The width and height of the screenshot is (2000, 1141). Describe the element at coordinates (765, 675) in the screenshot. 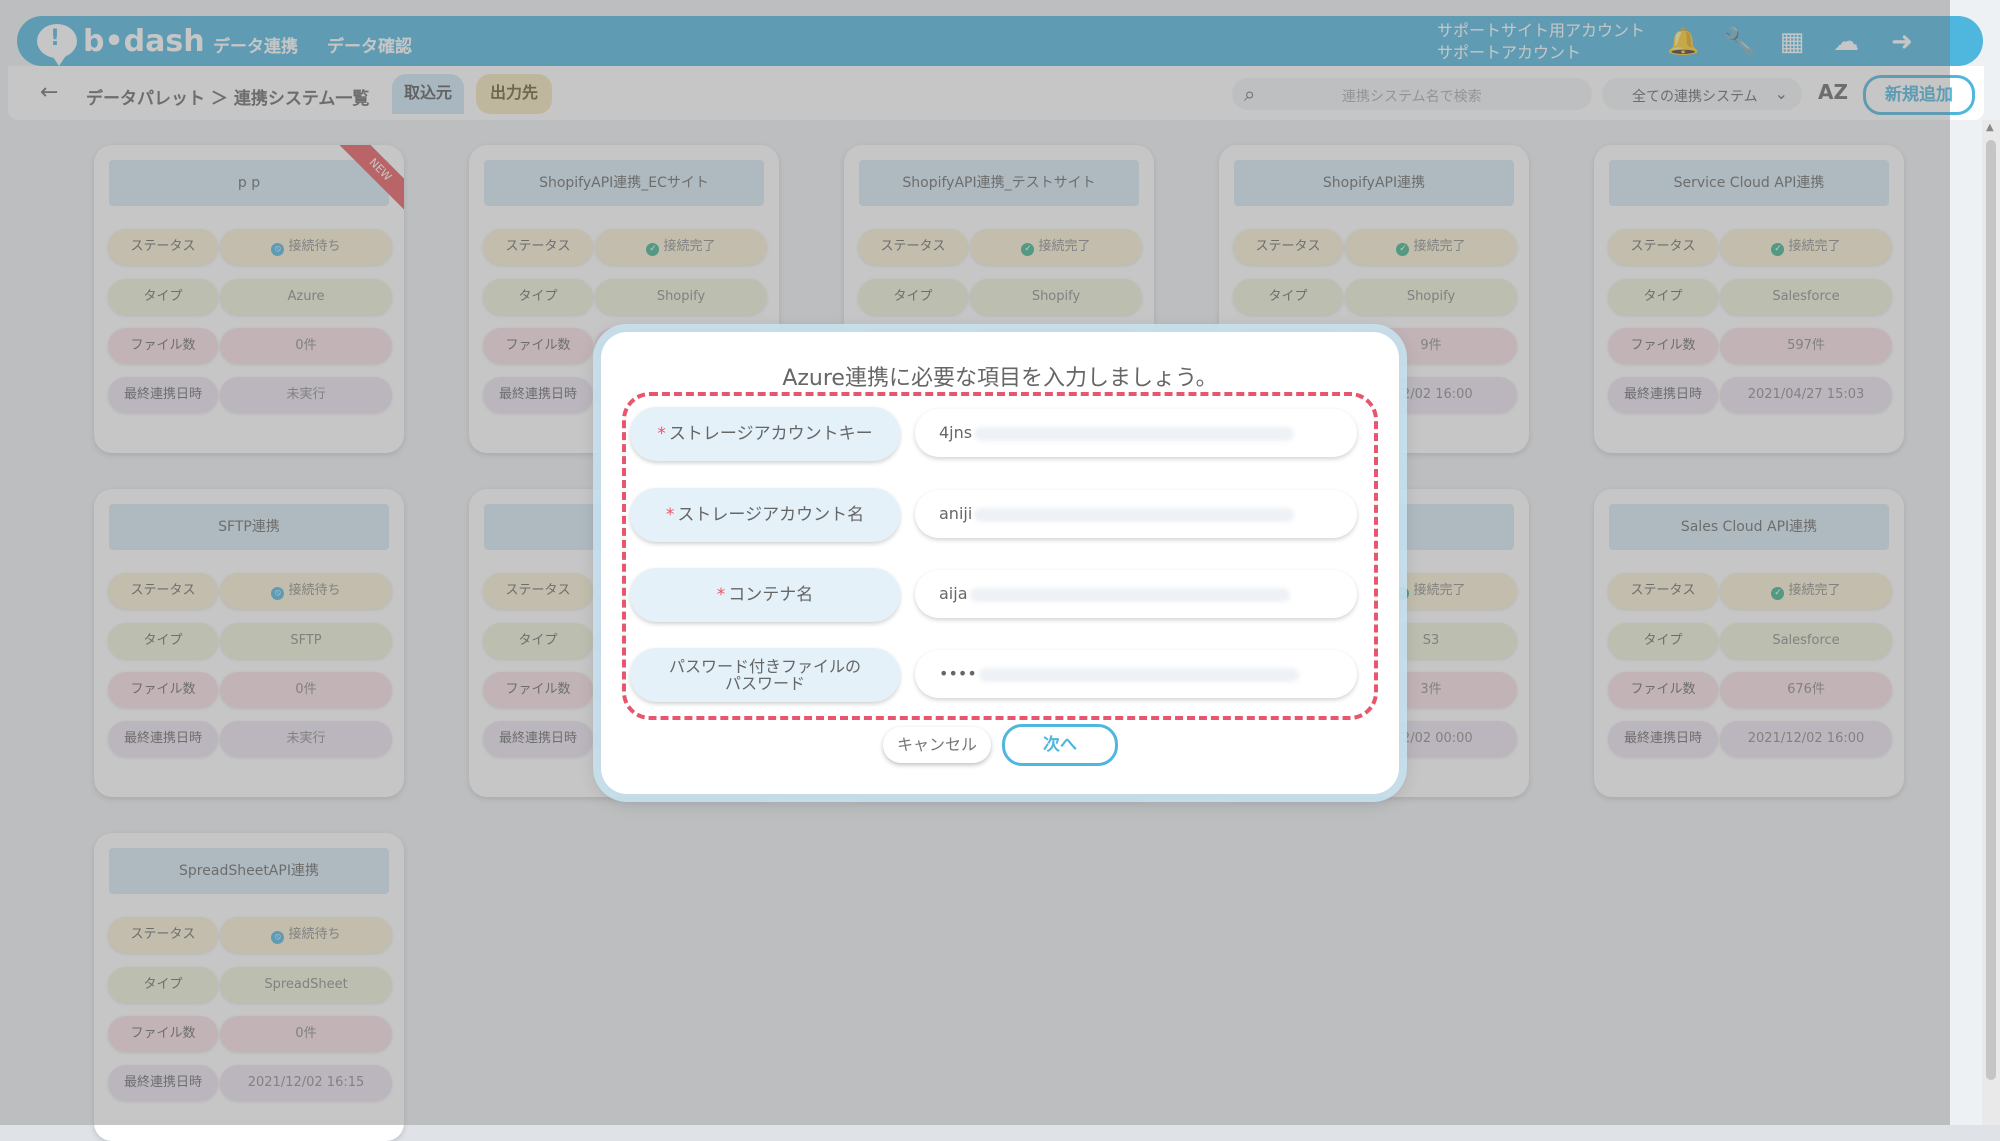

I see `field-label: パスワード付きファイルの パスワード` at that location.